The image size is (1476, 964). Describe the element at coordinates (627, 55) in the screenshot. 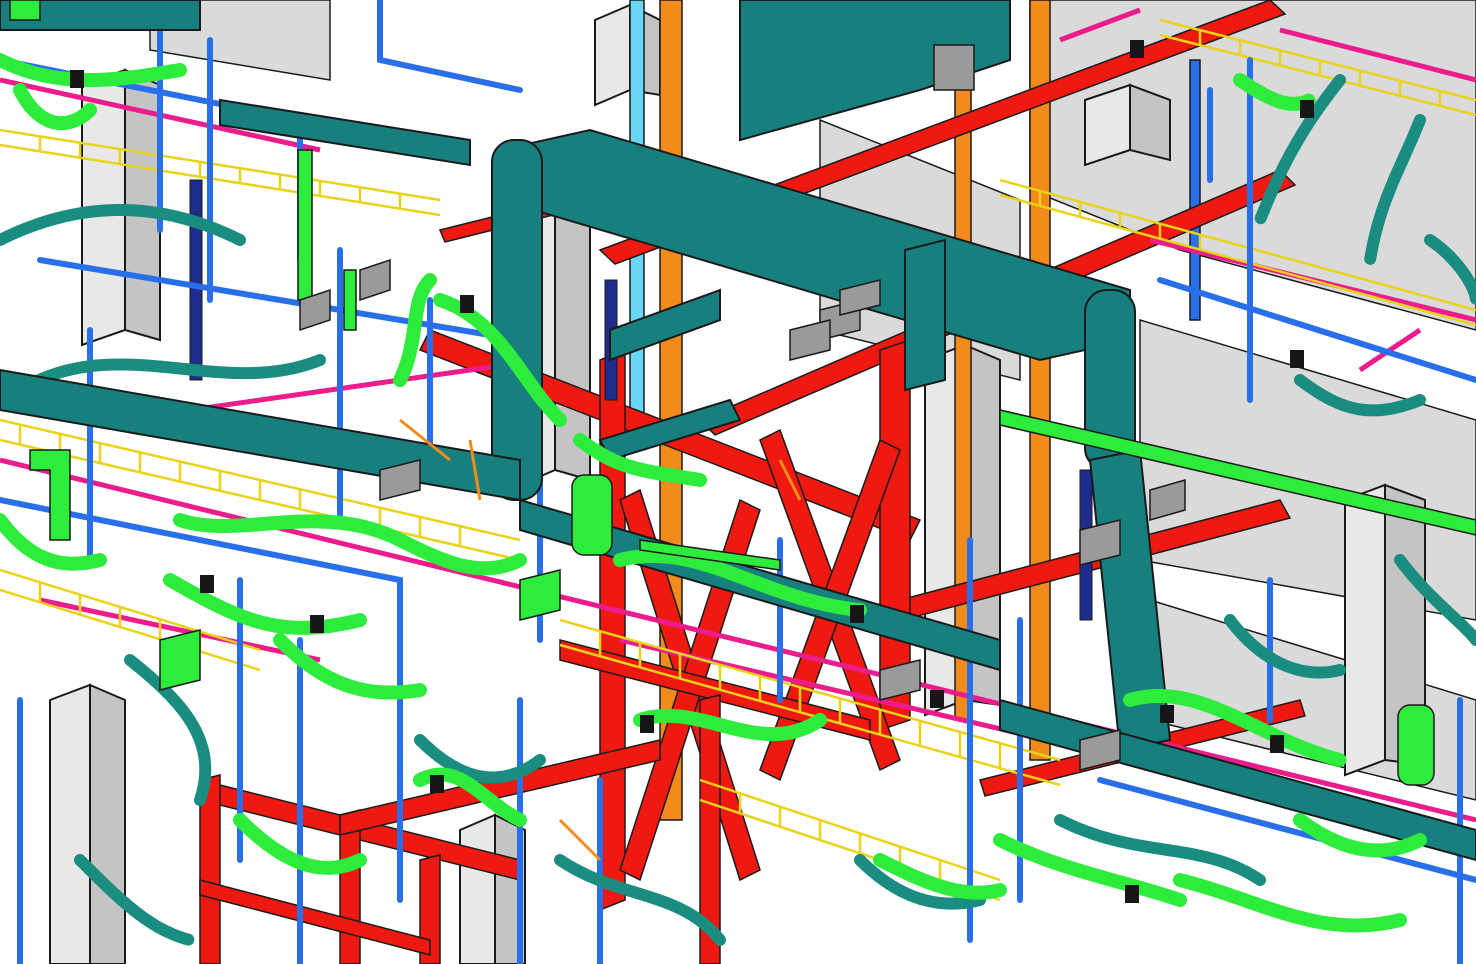

I see `column-top-center` at that location.